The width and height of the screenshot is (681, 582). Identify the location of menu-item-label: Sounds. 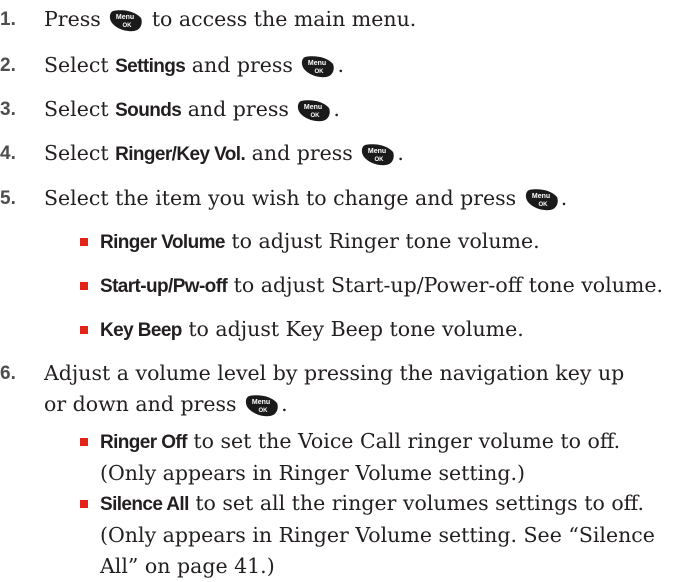
(148, 110).